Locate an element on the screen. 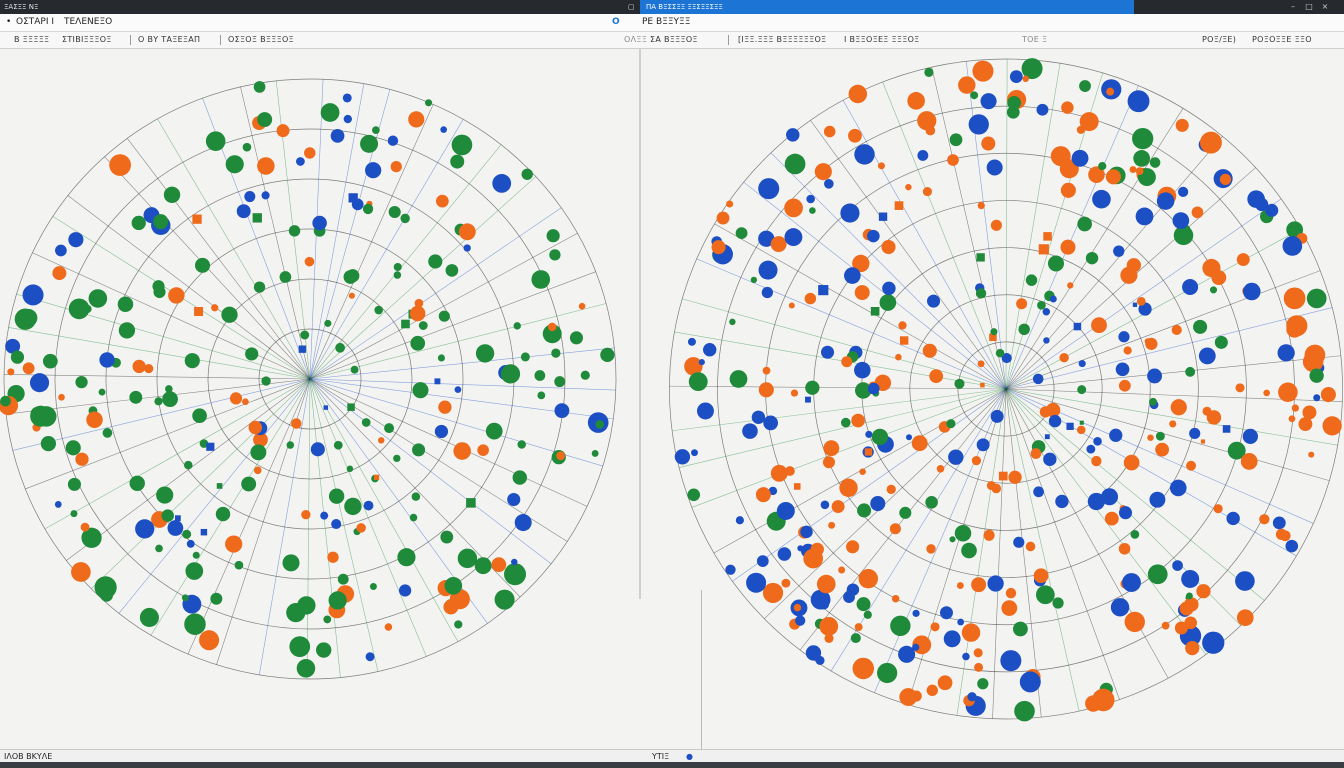 This screenshot has width=1344, height=768. orange-square-node is located at coordinates (899, 205).